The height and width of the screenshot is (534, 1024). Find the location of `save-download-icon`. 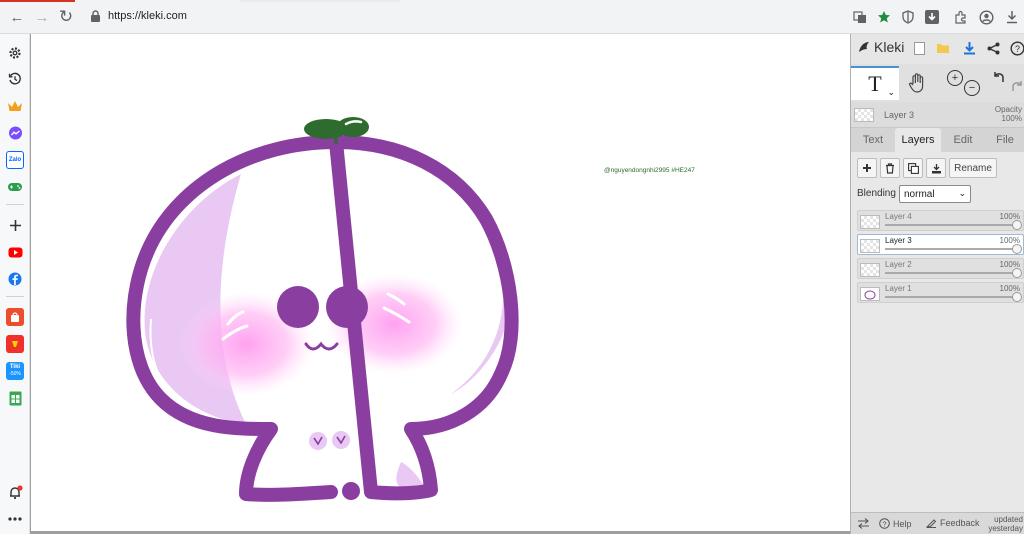

save-download-icon is located at coordinates (969, 48).